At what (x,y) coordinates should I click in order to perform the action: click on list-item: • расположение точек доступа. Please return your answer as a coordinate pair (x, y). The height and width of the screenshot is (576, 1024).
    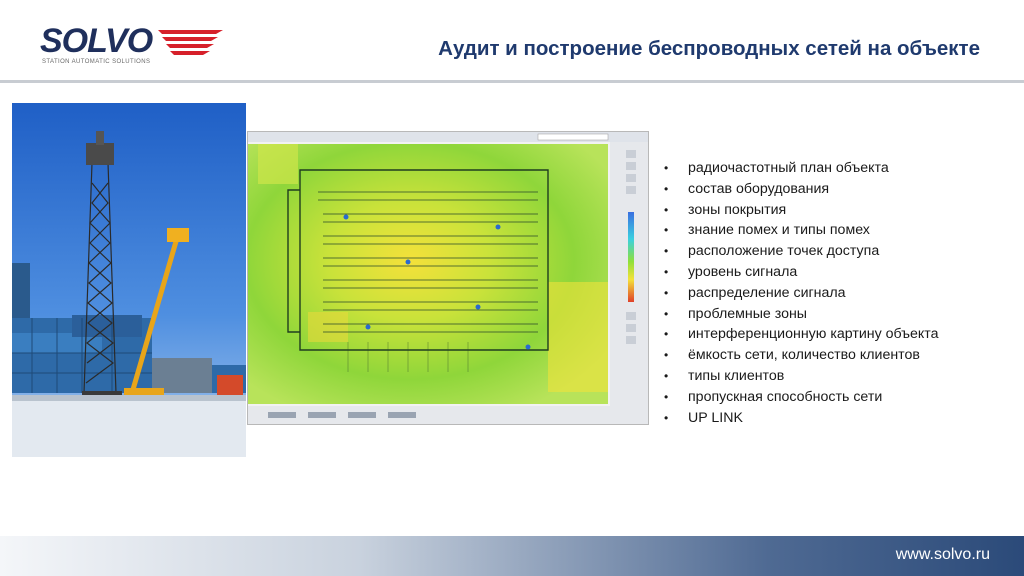
    Looking at the image, I should click on (832, 251).